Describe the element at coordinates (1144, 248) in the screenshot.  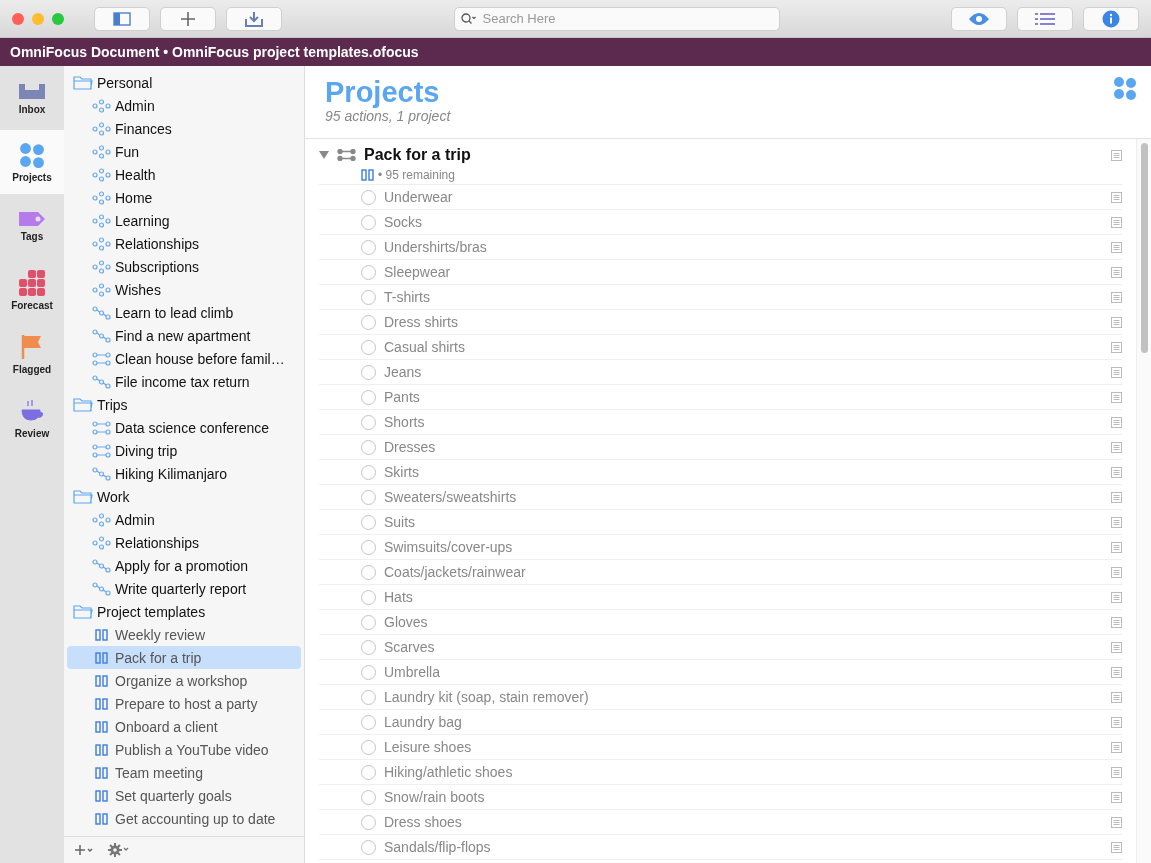
I see `scrollbar-thumb` at that location.